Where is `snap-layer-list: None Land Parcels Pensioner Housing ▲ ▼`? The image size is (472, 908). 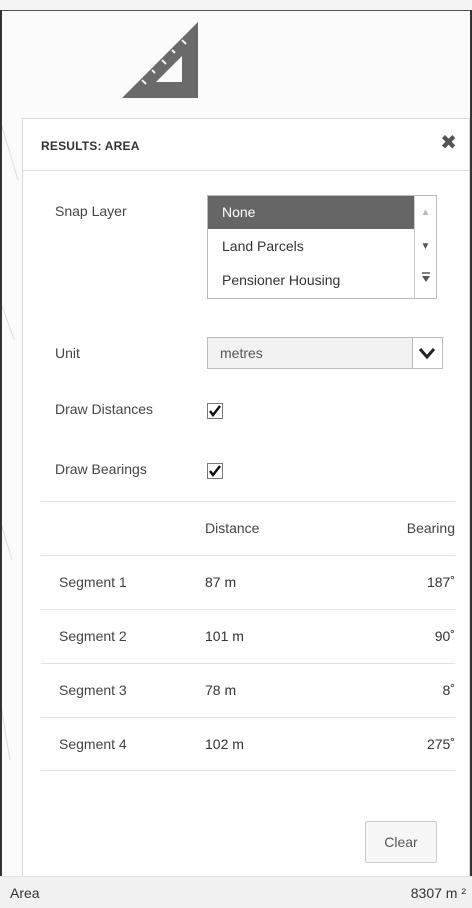 snap-layer-list: None Land Parcels Pensioner Housing ▲ ▼ is located at coordinates (322, 247).